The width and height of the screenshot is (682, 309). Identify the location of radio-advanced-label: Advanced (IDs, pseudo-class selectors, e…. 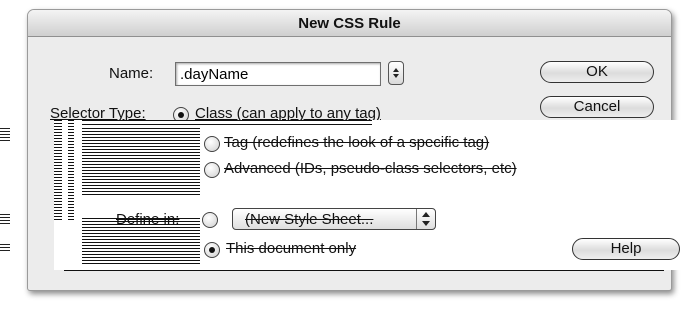
(370, 168).